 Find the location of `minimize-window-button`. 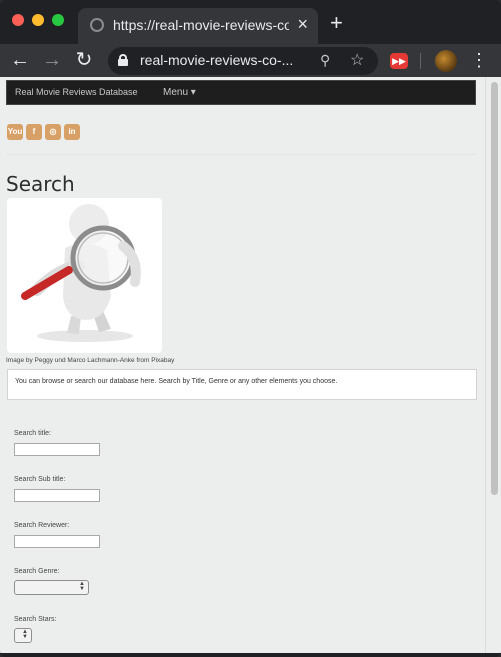

minimize-window-button is located at coordinates (38, 20).